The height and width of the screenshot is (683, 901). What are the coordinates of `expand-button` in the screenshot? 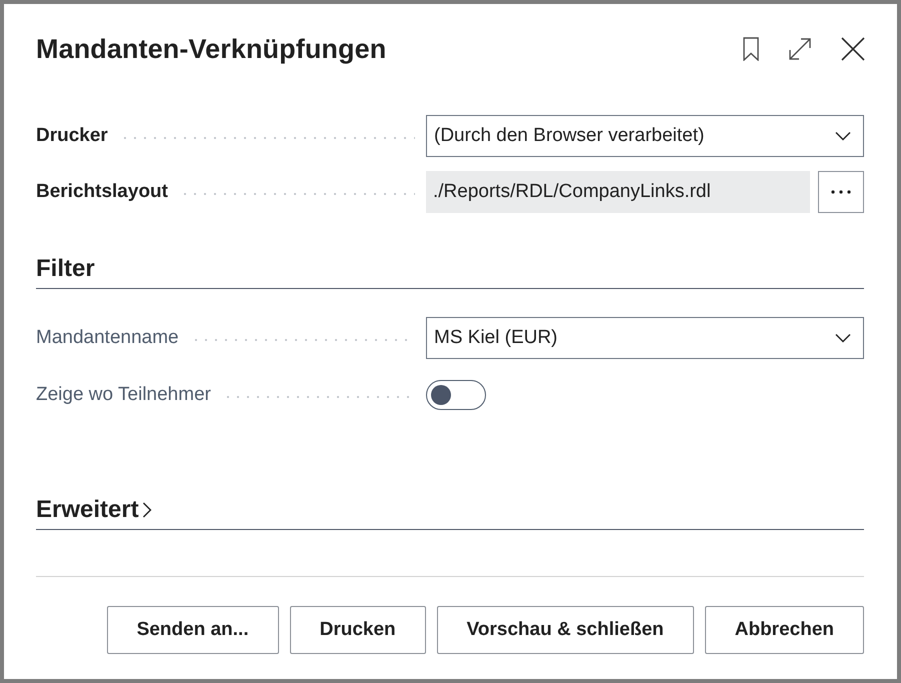 It's located at (800, 49).